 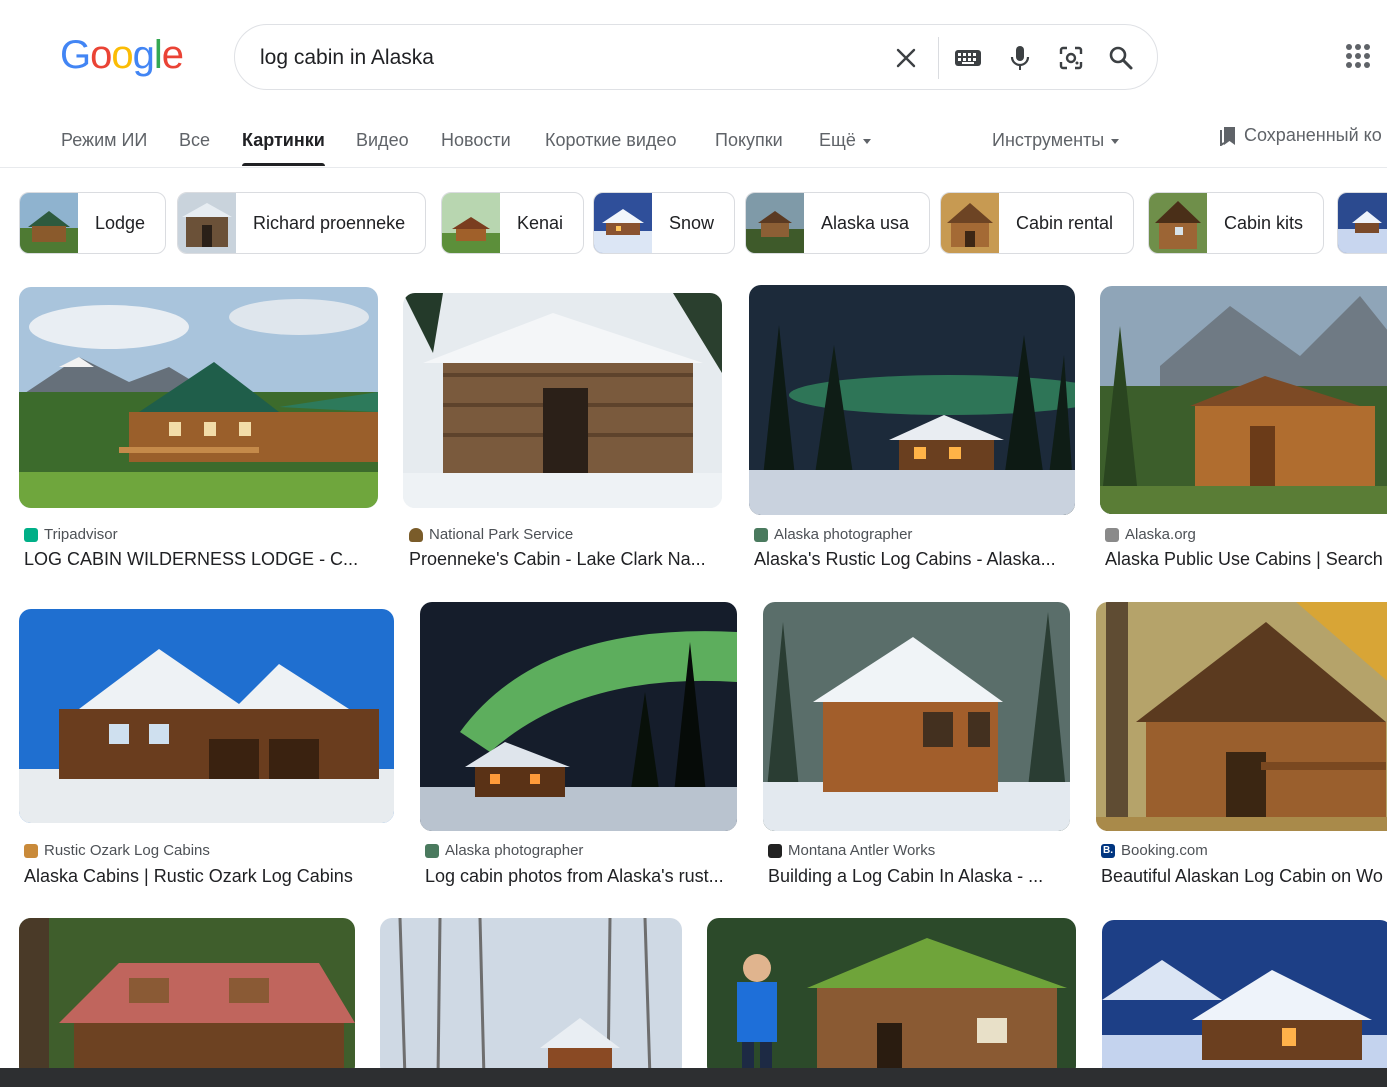 What do you see at coordinates (1227, 137) in the screenshot?
I see `bookmark-icon` at bounding box center [1227, 137].